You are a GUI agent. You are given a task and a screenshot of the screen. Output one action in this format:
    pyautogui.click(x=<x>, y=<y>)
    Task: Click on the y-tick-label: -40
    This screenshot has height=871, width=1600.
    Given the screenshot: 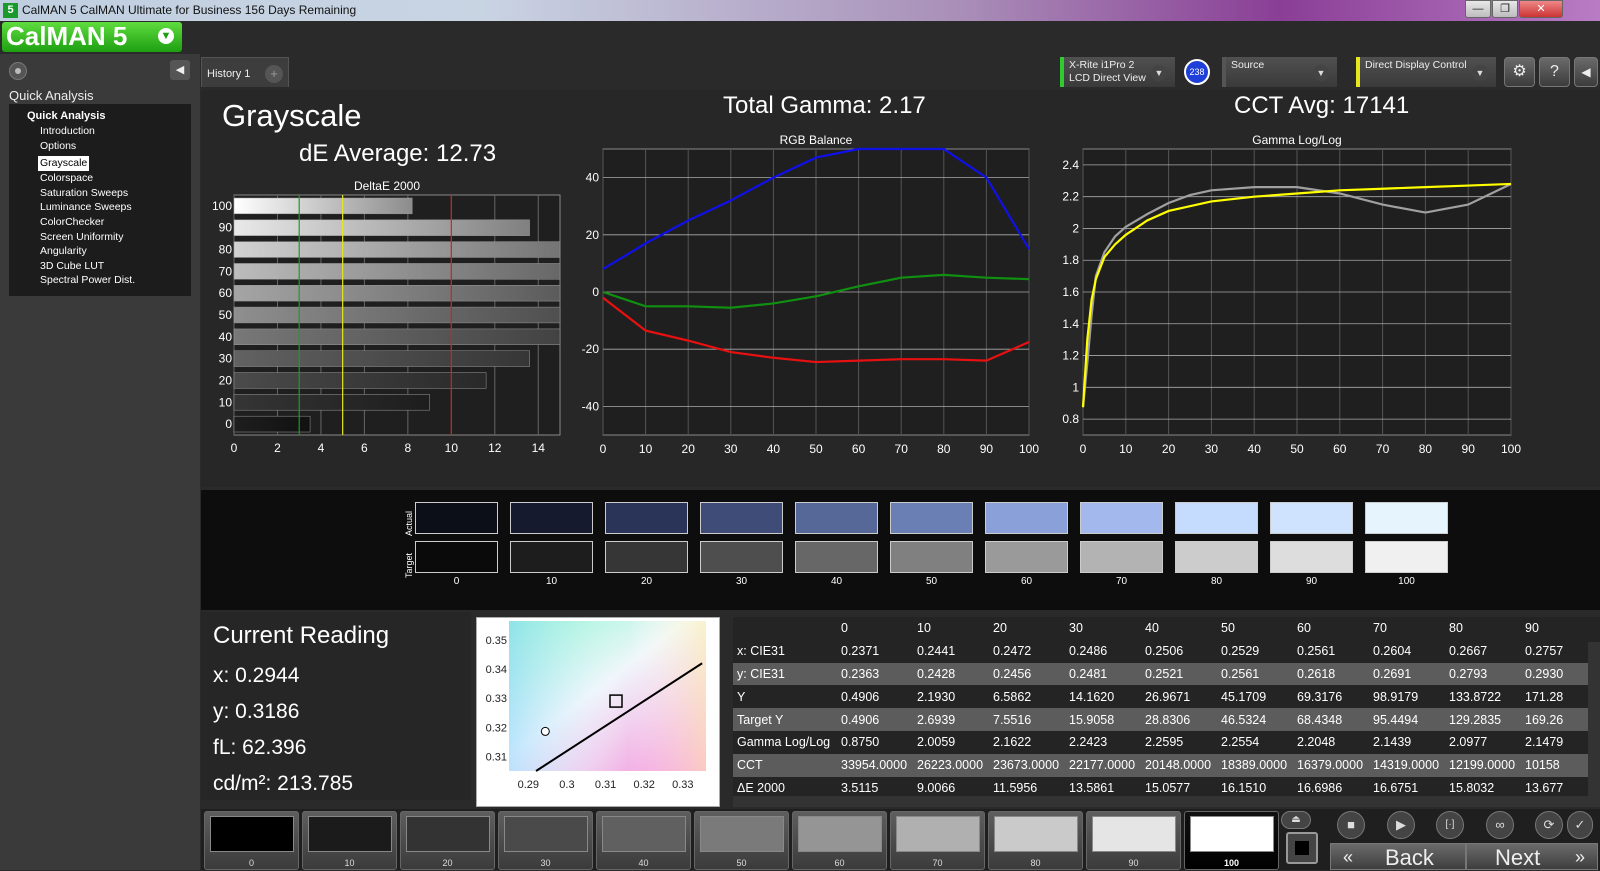 What is the action you would take?
    pyautogui.click(x=591, y=406)
    